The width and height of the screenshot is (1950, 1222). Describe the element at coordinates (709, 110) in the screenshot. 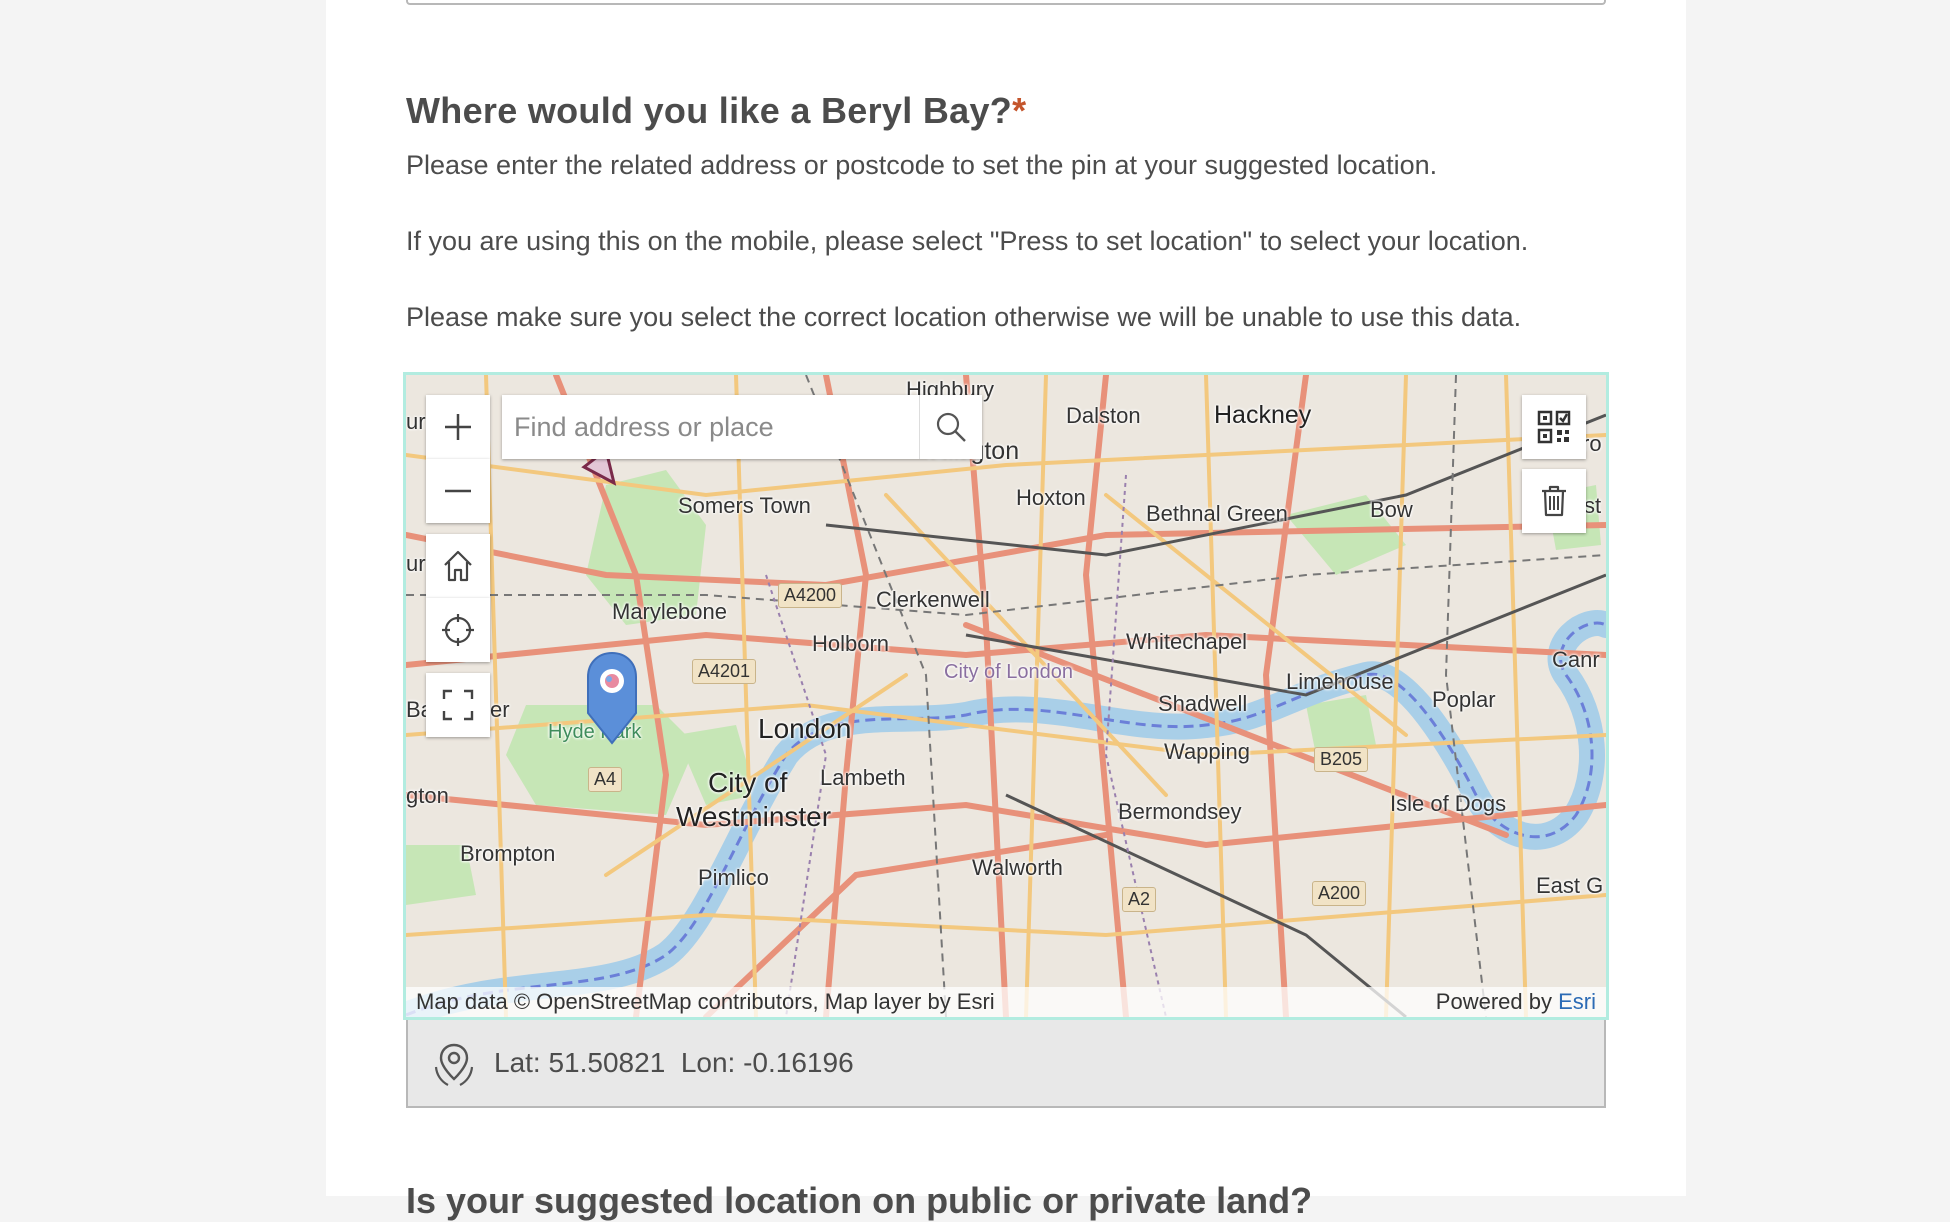

I see `question-title-text: Where would you like a Beryl Bay?` at that location.